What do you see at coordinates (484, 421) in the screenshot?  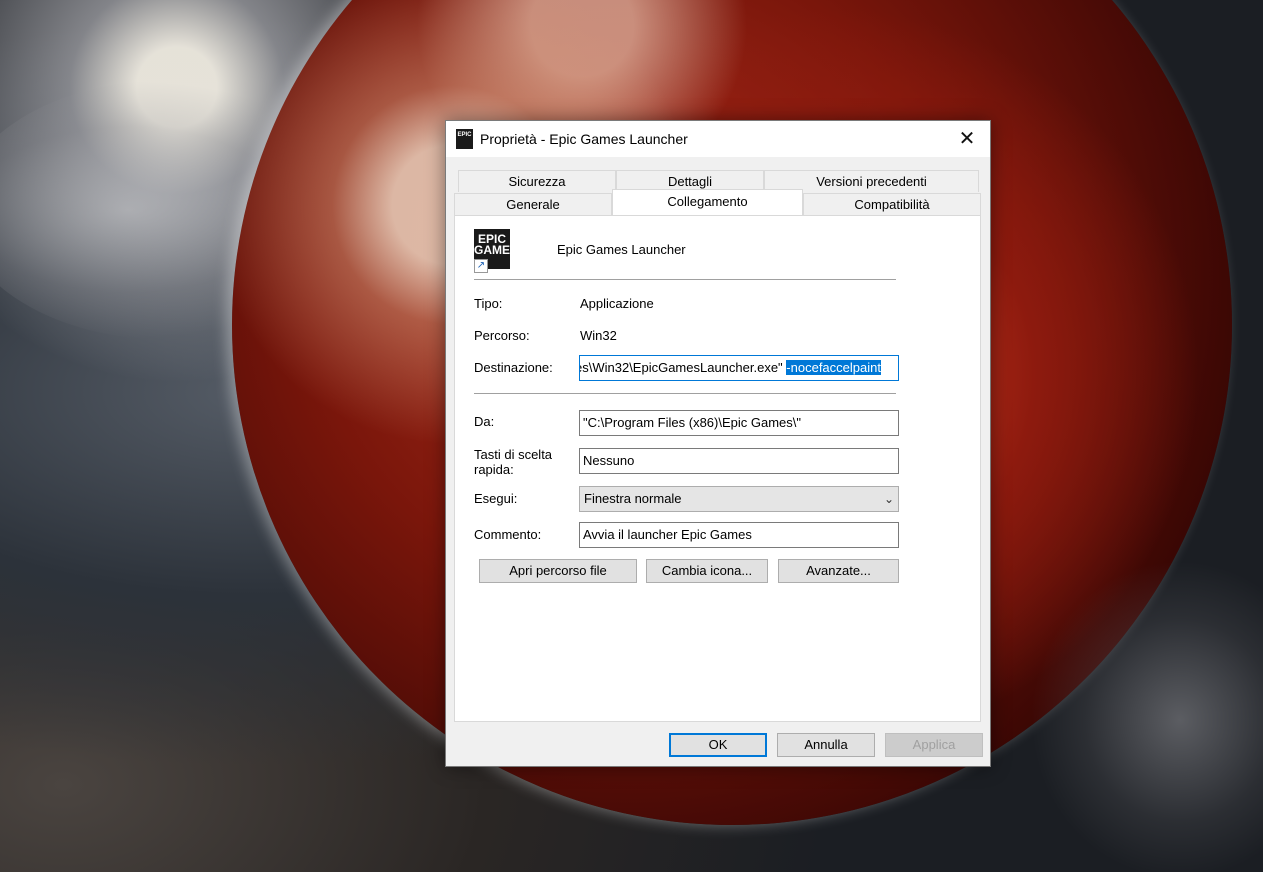 I see `da-label: Da:` at bounding box center [484, 421].